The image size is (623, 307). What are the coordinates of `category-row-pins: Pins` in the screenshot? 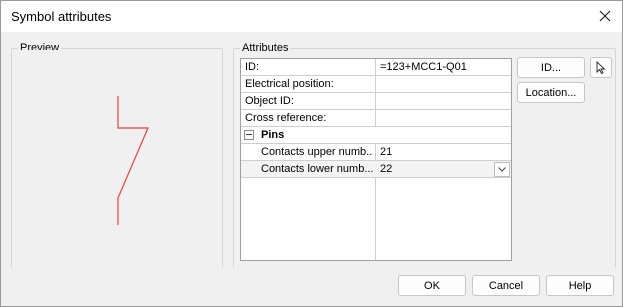 It's located at (376, 135).